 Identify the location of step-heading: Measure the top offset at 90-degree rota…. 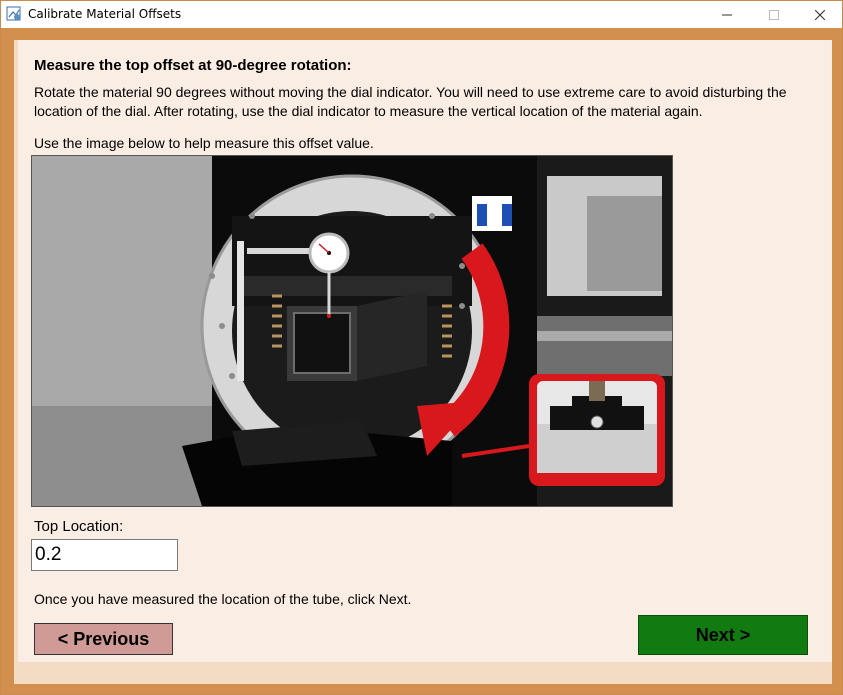
(193, 65).